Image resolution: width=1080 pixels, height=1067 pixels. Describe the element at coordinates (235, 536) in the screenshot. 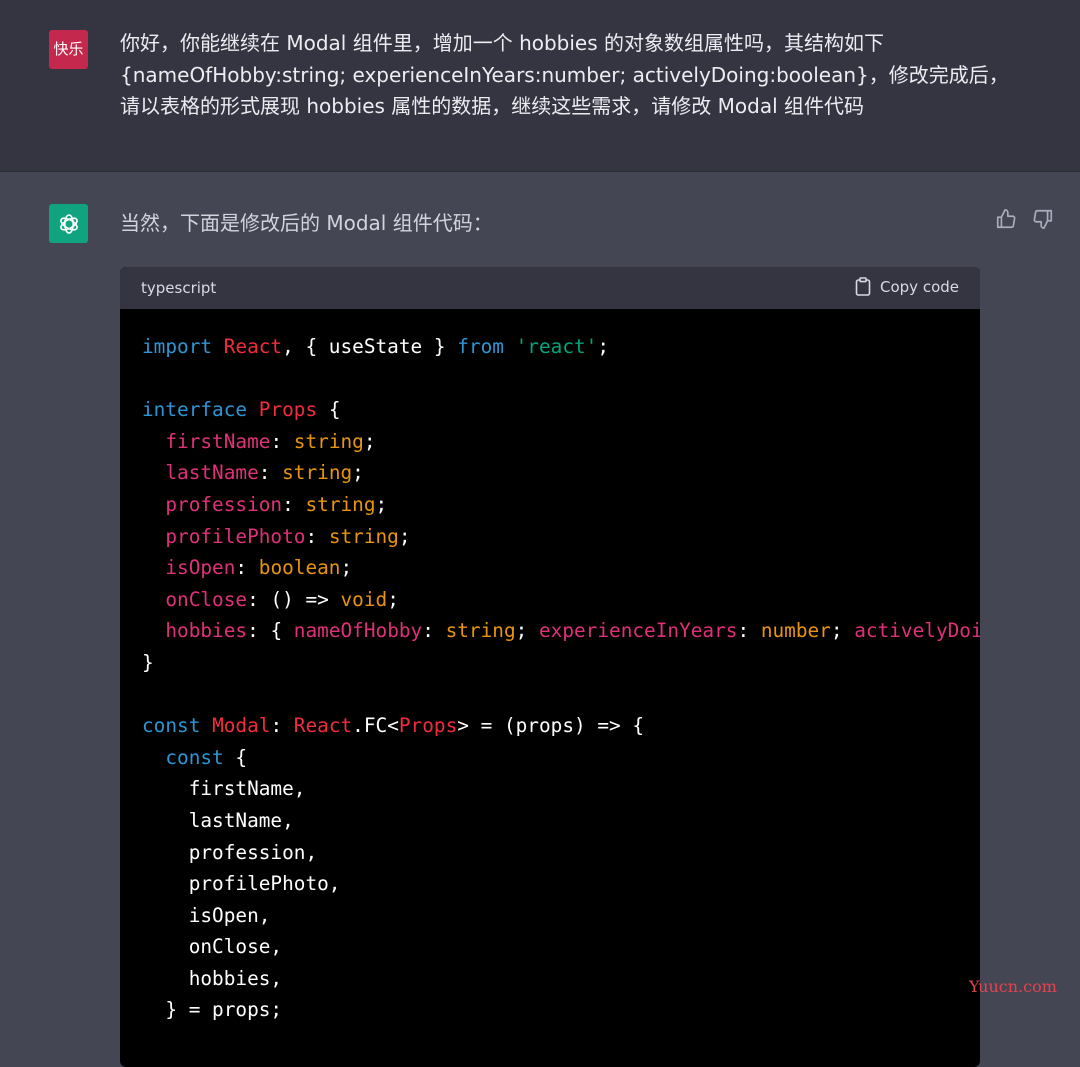

I see `code-token: profilePhoto` at that location.